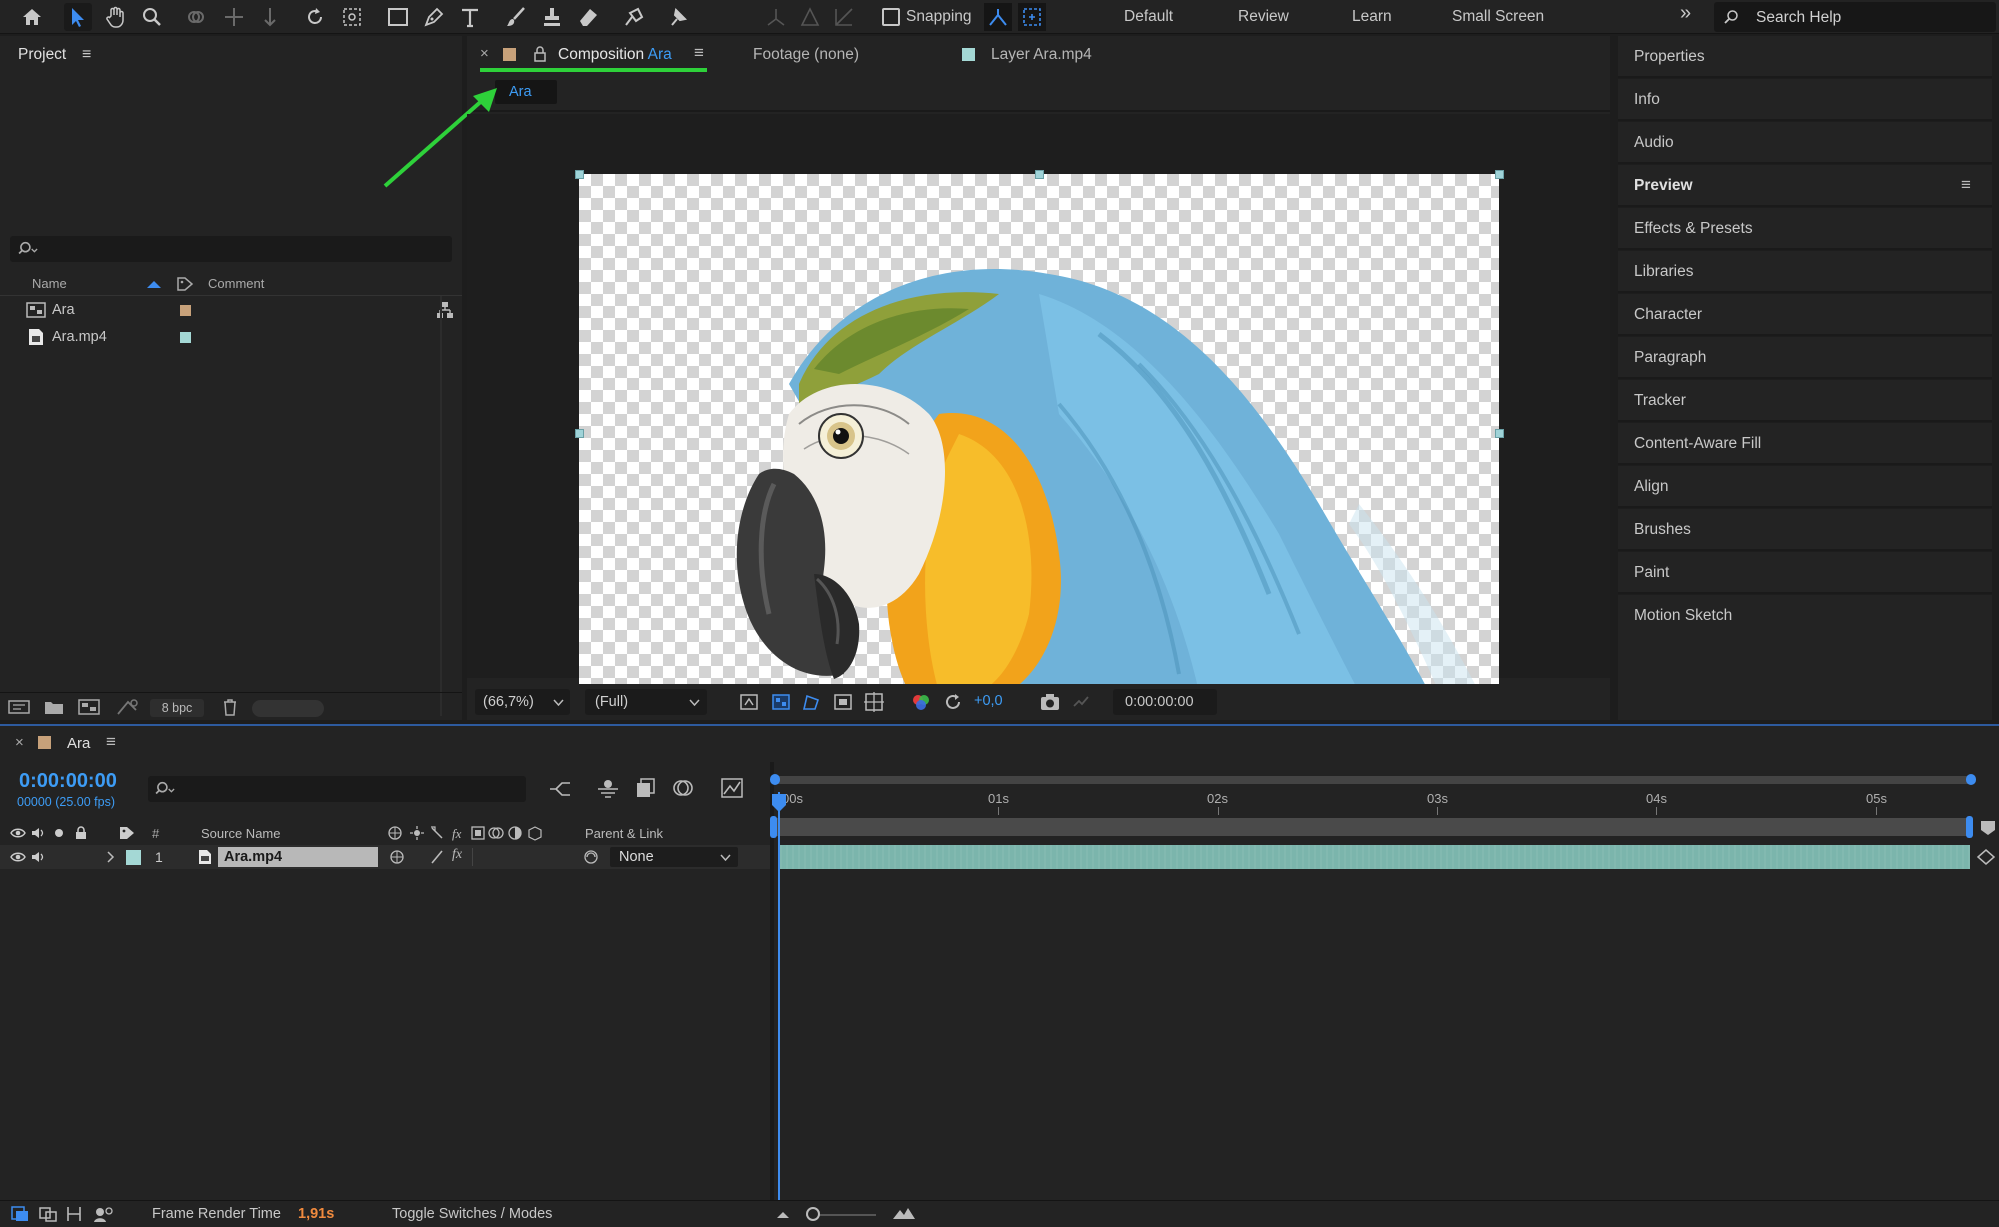 The height and width of the screenshot is (1227, 1999). I want to click on layer-row: 1 Ara.mp4 fx None, so click(386, 857).